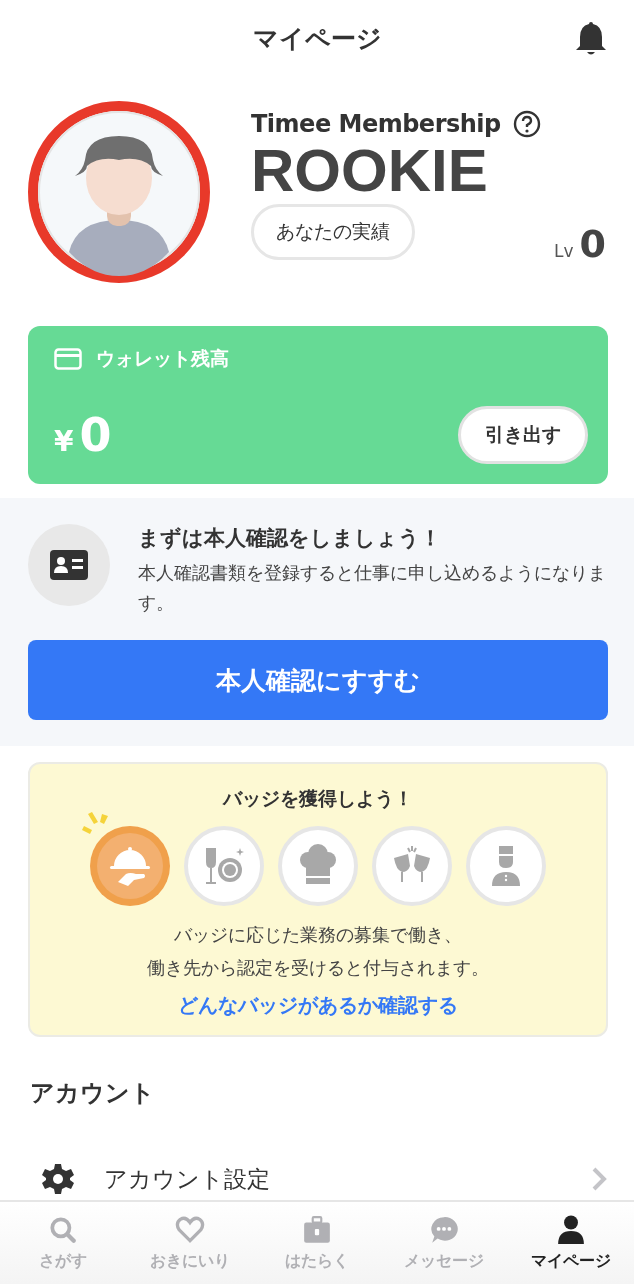  I want to click on card-icon, so click(68, 359).